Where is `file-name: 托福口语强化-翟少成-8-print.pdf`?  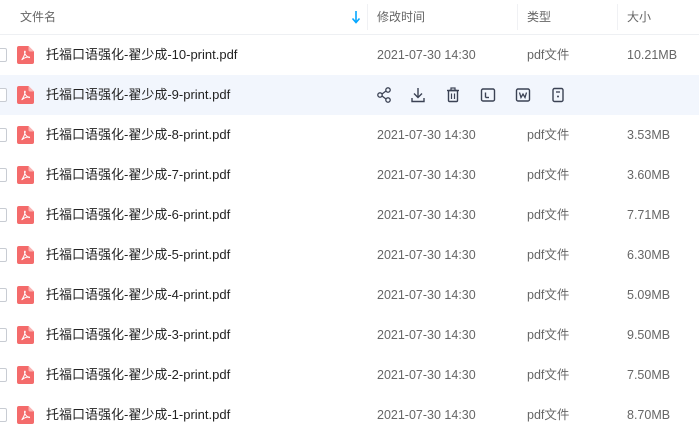 file-name: 托福口语强化-翟少成-8-print.pdf is located at coordinates (138, 135).